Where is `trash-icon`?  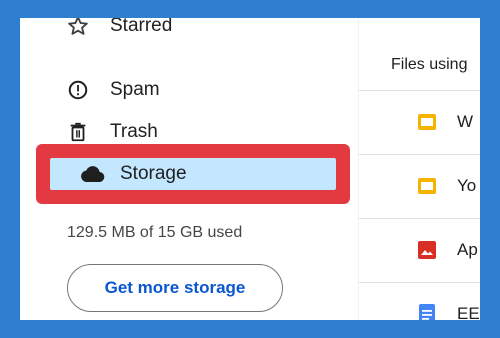
trash-icon is located at coordinates (78, 132).